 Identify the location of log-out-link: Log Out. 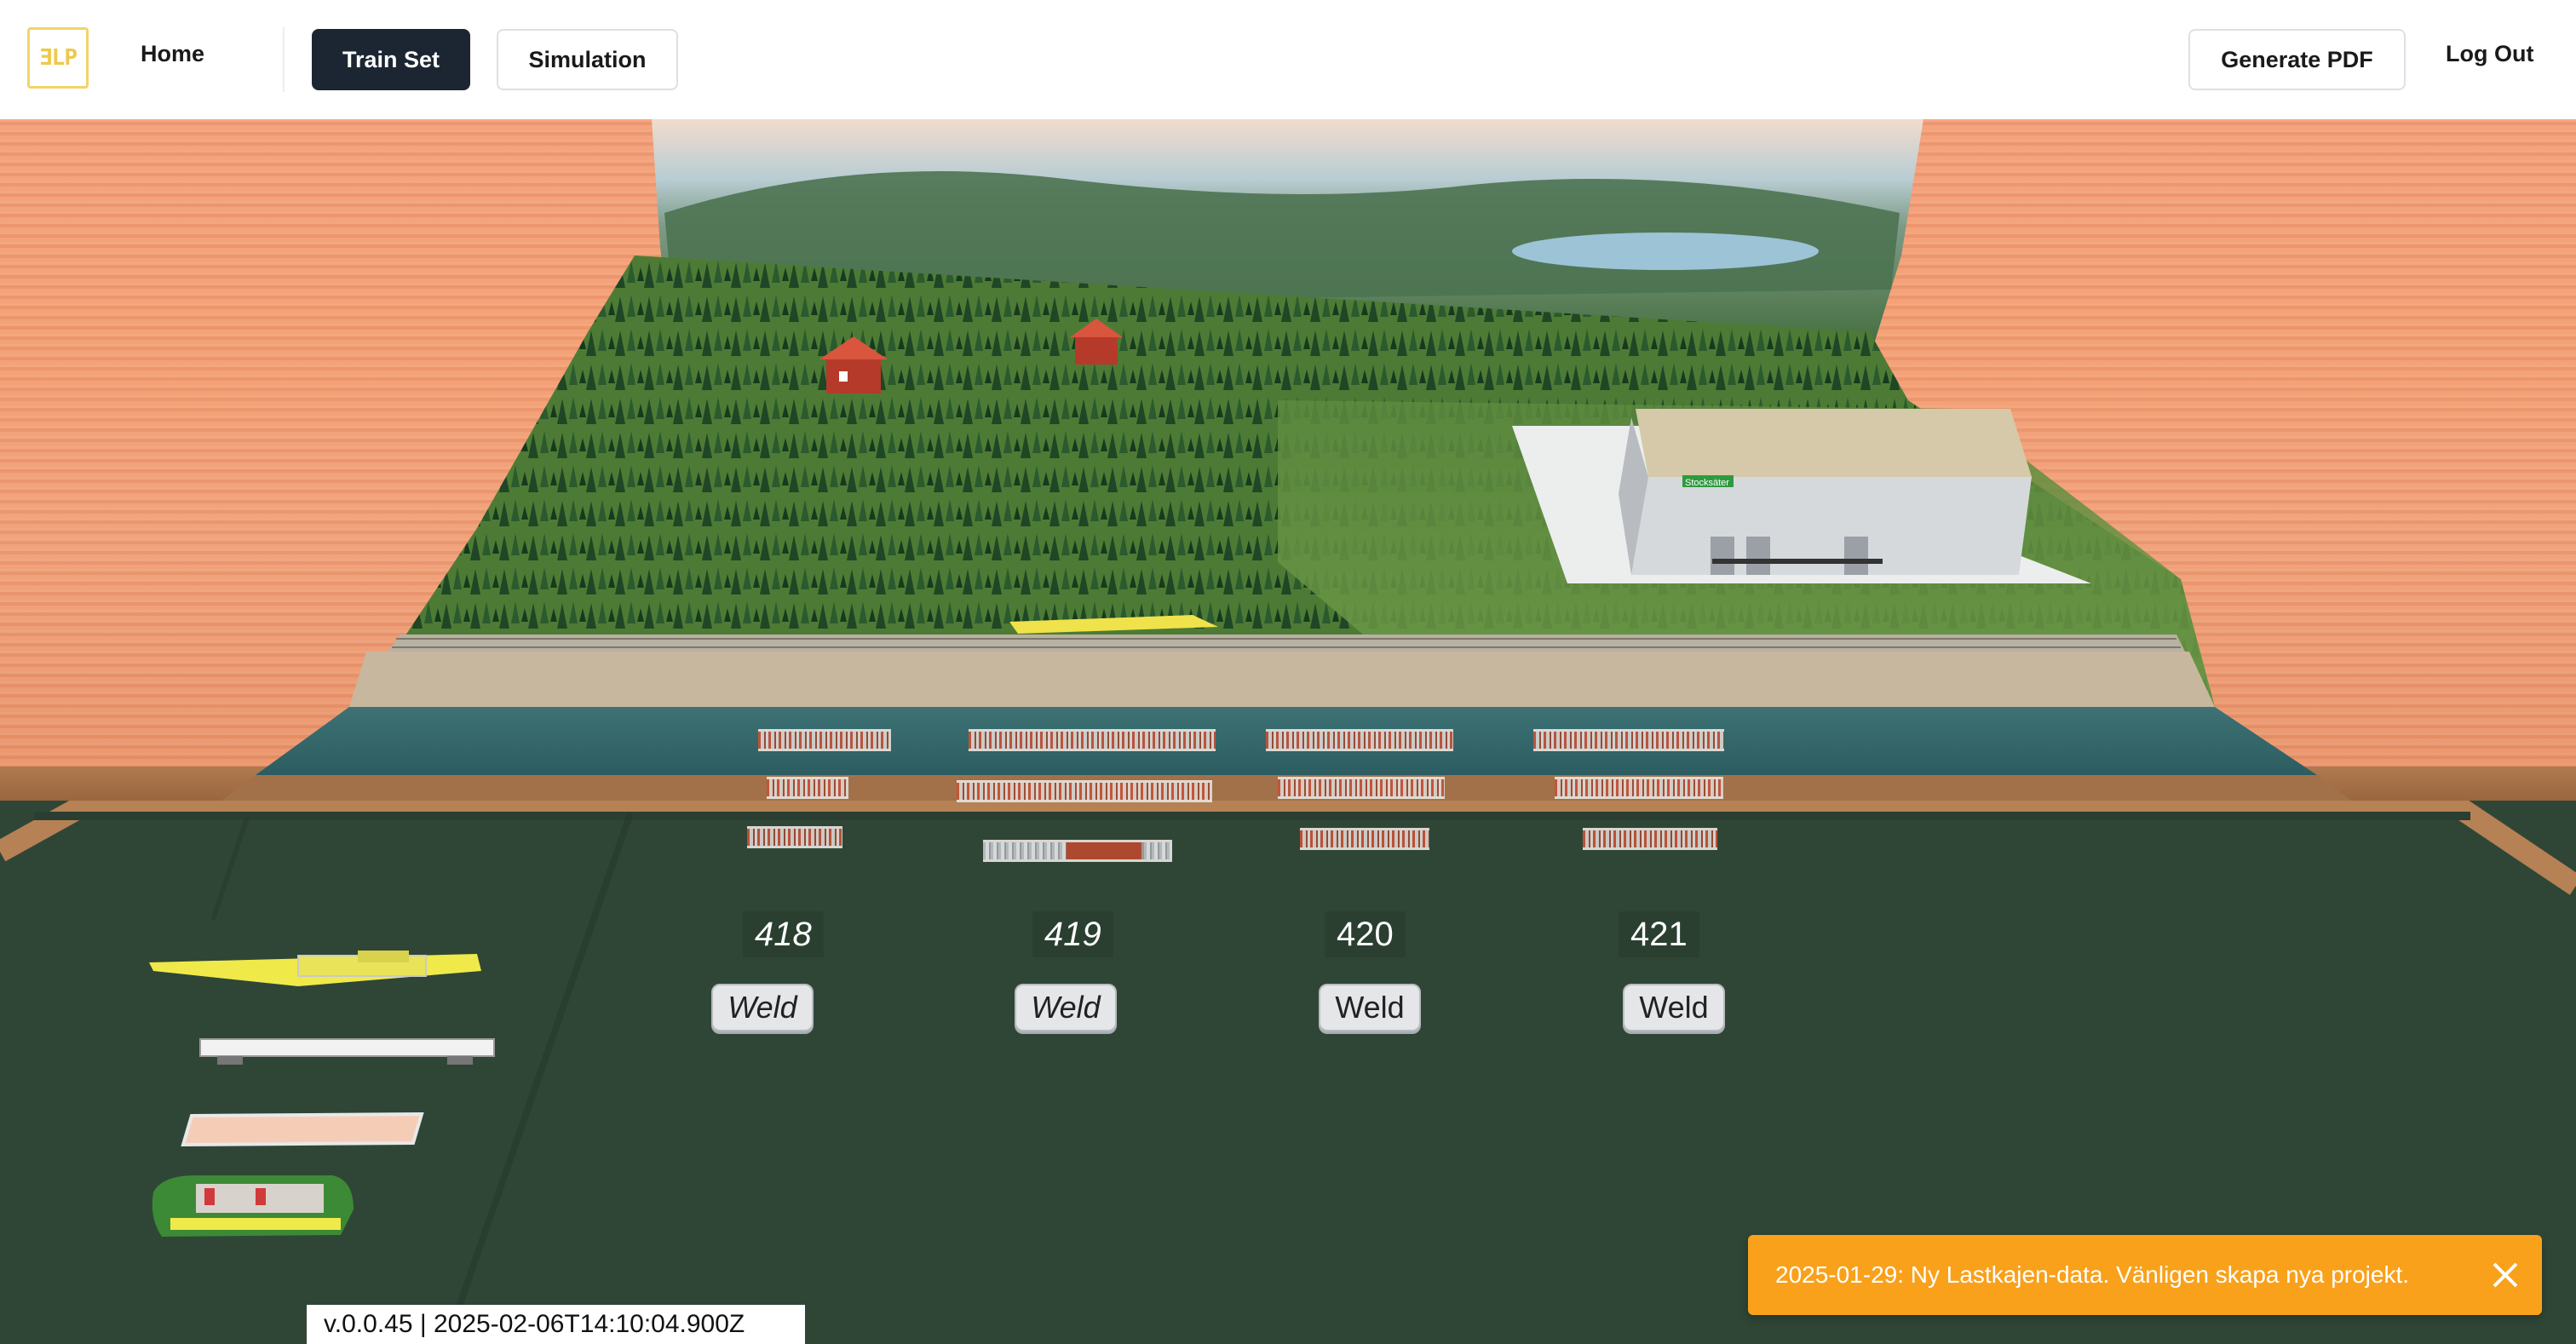
(2489, 54).